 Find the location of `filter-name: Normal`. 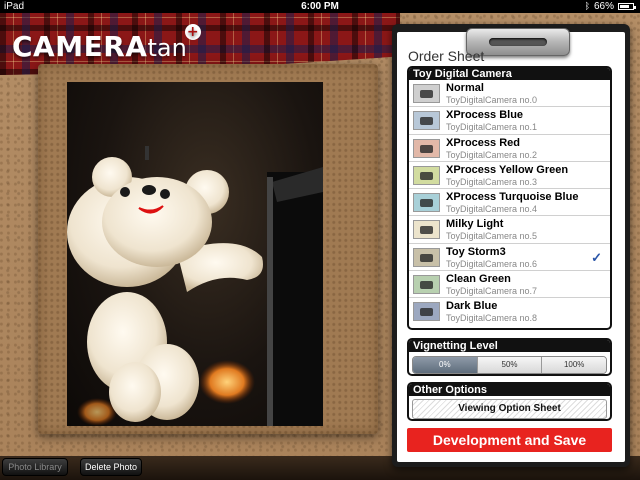

filter-name: Normal is located at coordinates (465, 88).